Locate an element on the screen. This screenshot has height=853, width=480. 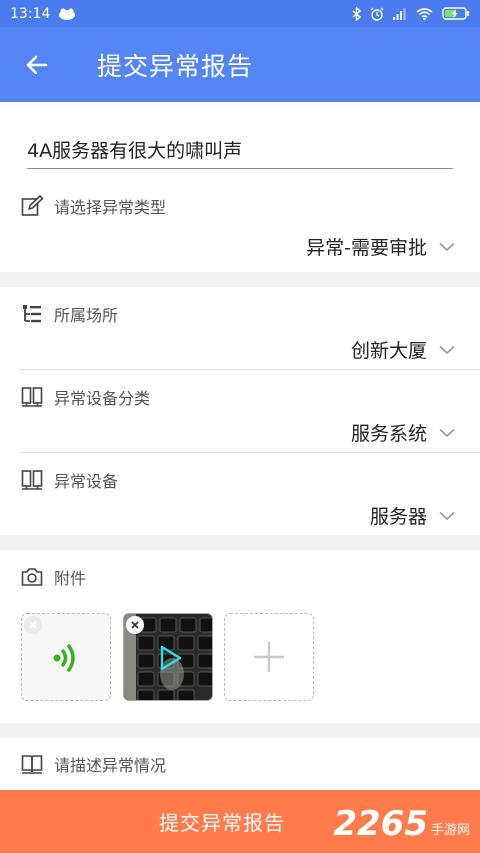
device-label: 异常设备 is located at coordinates (86, 481).